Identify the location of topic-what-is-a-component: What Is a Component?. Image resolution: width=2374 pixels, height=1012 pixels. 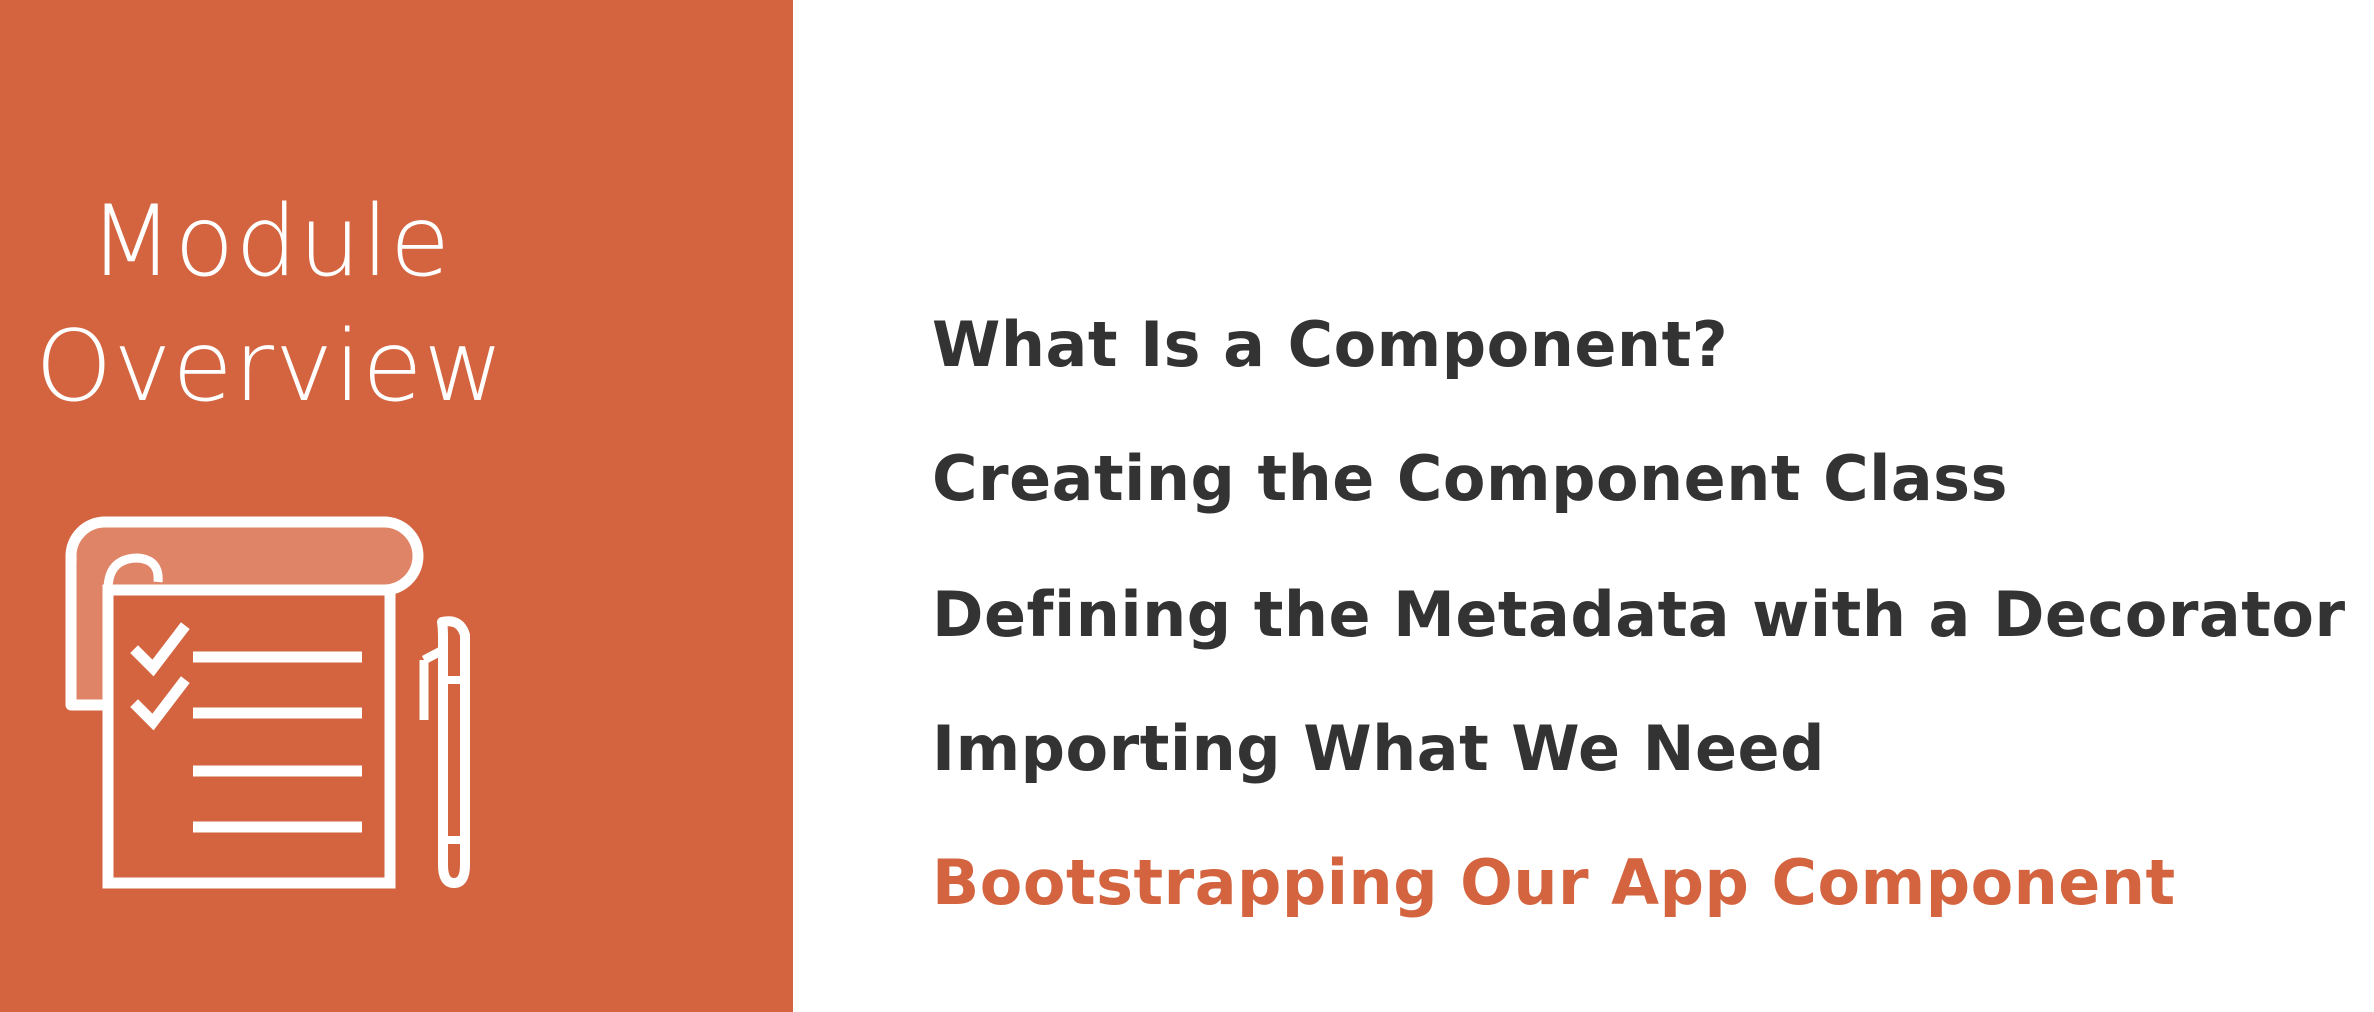
(1330, 344).